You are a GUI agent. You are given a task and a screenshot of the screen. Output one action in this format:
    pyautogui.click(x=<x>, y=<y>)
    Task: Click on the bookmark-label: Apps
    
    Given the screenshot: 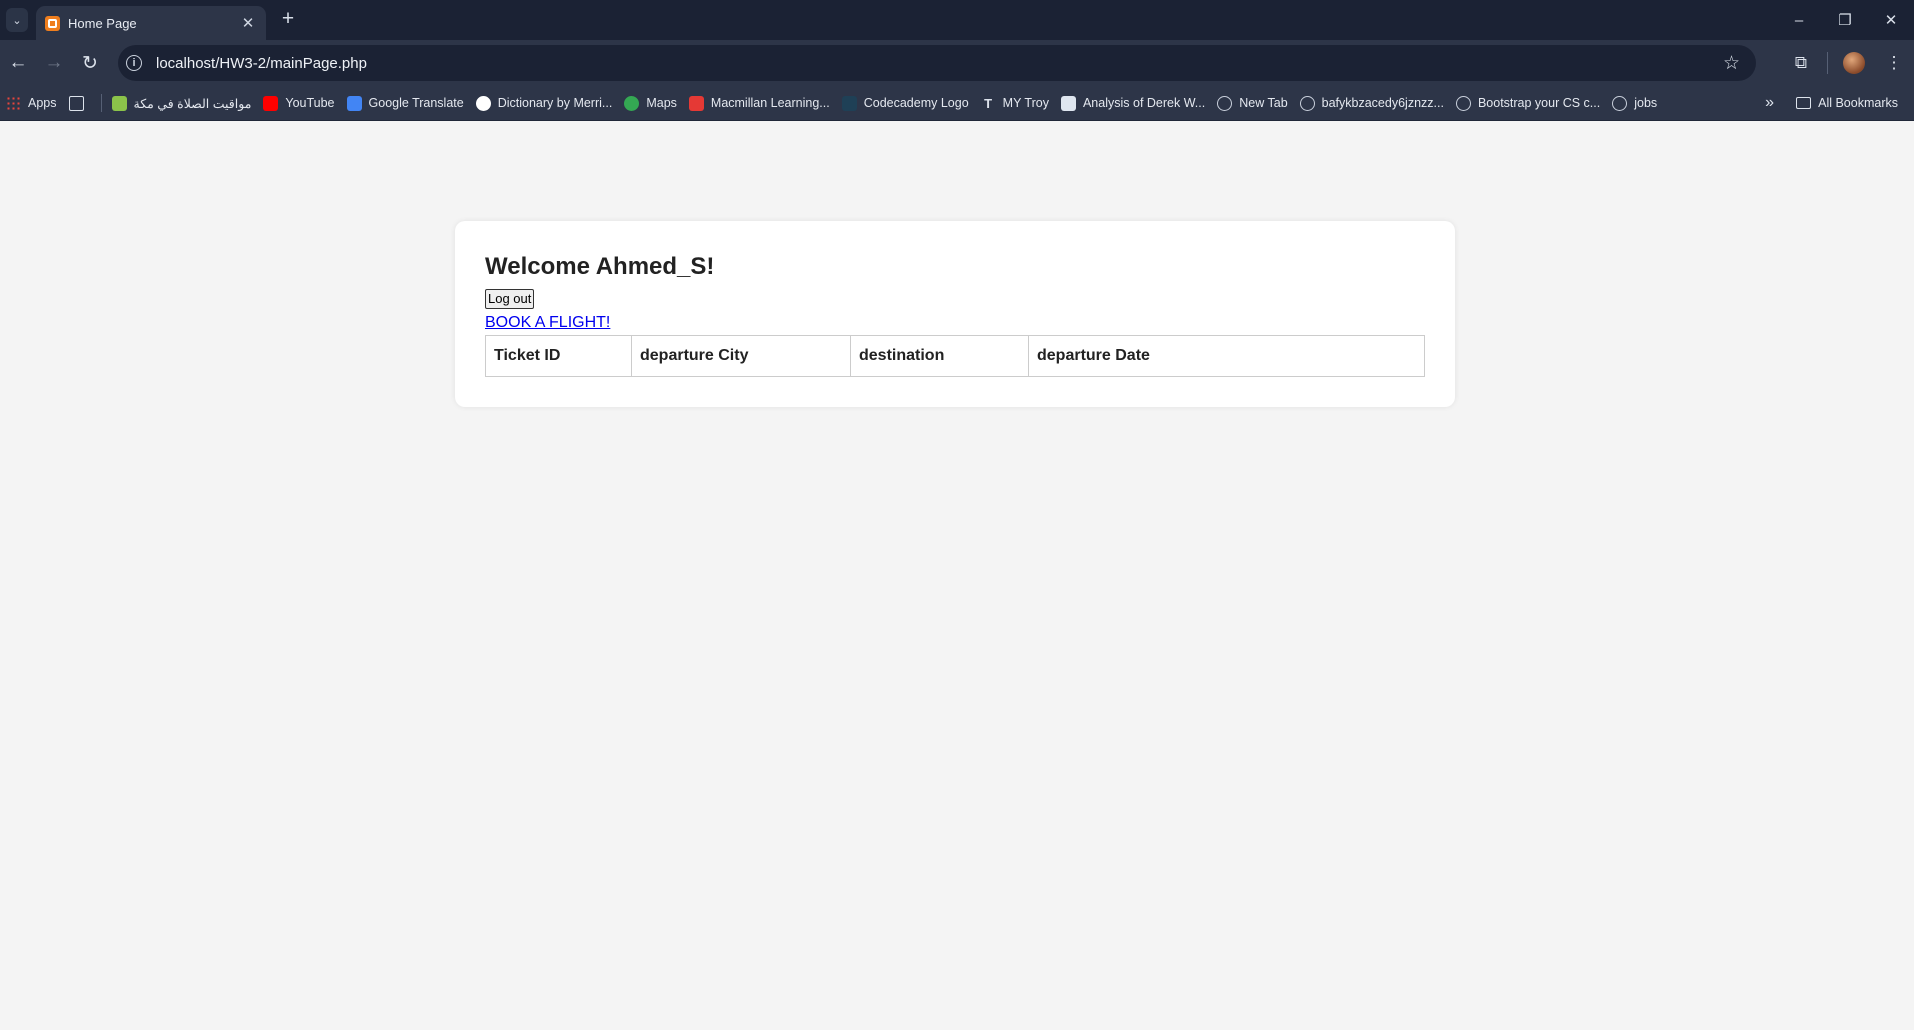 What is the action you would take?
    pyautogui.click(x=42, y=103)
    